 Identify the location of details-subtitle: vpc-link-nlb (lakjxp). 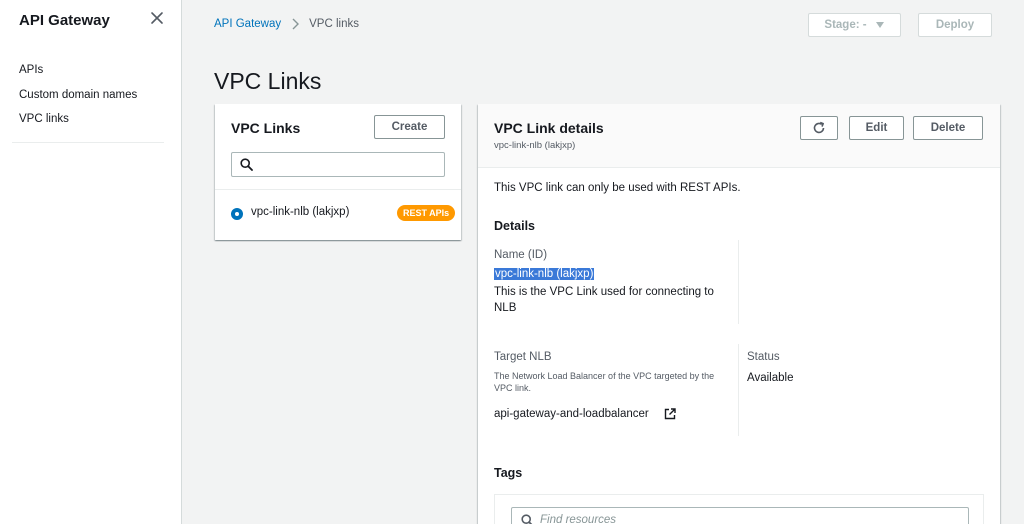
(535, 145).